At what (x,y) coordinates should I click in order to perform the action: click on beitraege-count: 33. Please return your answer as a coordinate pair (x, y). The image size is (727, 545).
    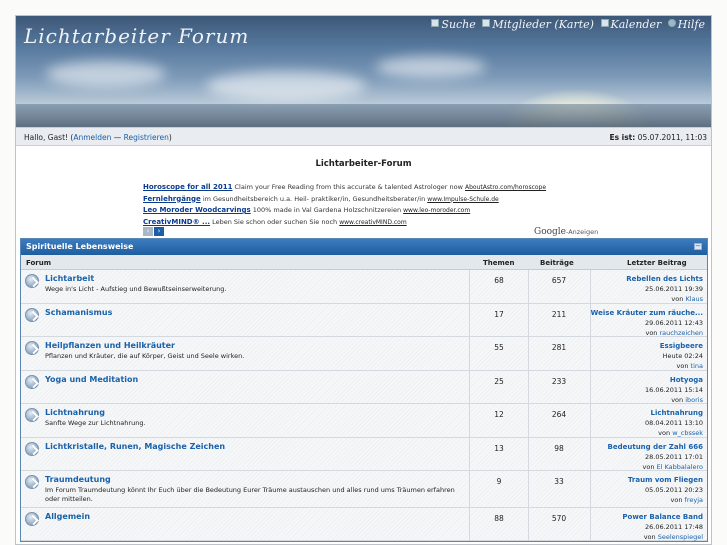
    Looking at the image, I should click on (559, 481).